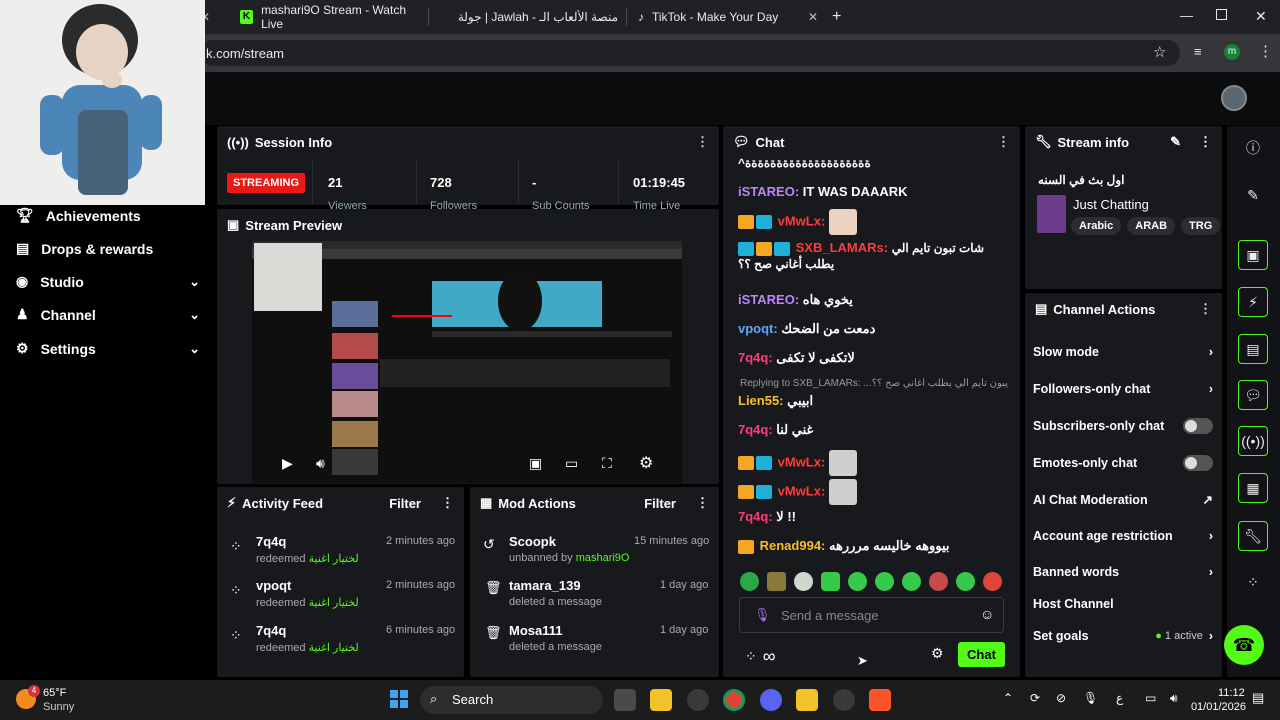 The height and width of the screenshot is (720, 1280). I want to click on profile-avatar: m, so click(1232, 52).